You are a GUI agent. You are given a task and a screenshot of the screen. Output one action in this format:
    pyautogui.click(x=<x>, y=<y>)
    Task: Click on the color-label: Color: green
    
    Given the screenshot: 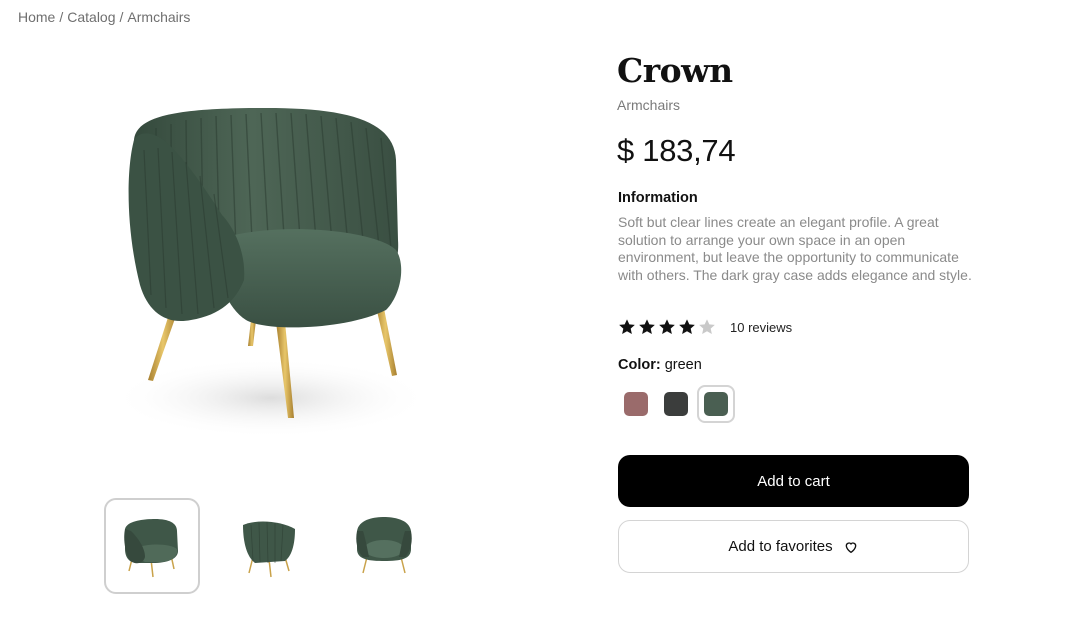 What is the action you would take?
    pyautogui.click(x=660, y=365)
    